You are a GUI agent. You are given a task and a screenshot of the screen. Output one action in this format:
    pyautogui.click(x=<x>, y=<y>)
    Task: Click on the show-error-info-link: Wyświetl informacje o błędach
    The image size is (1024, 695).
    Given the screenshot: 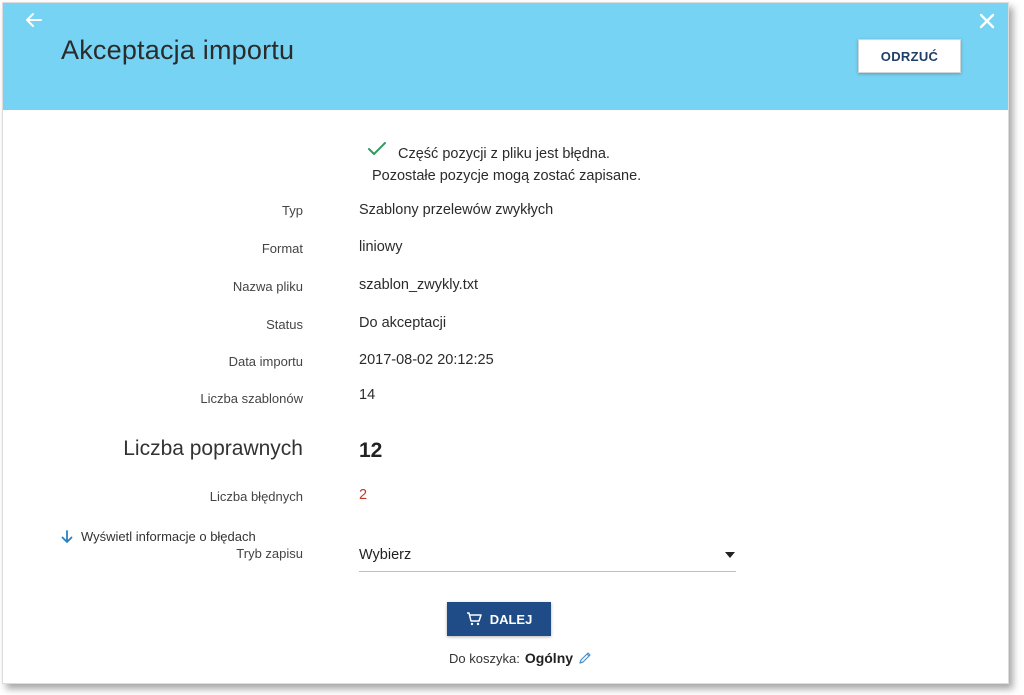 What is the action you would take?
    pyautogui.click(x=158, y=536)
    